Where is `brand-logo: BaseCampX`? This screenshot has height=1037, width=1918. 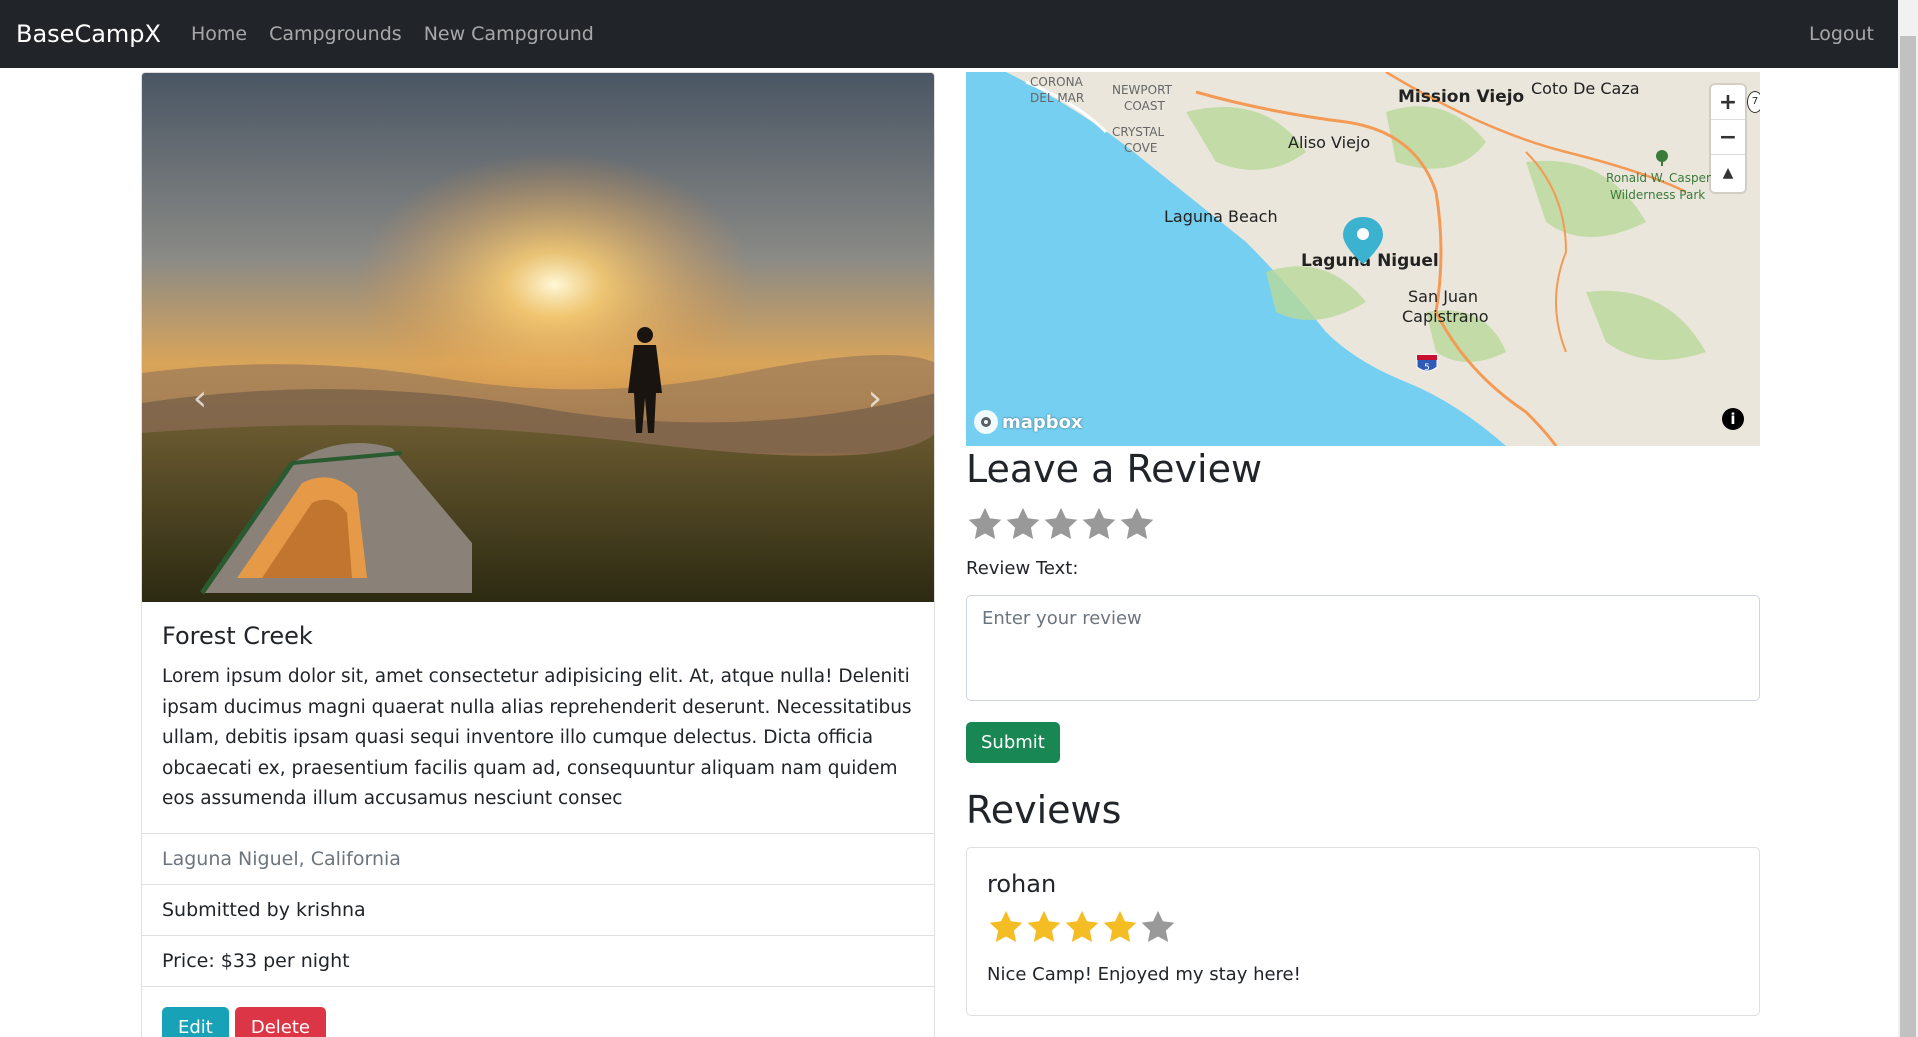 brand-logo: BaseCampX is located at coordinates (88, 34).